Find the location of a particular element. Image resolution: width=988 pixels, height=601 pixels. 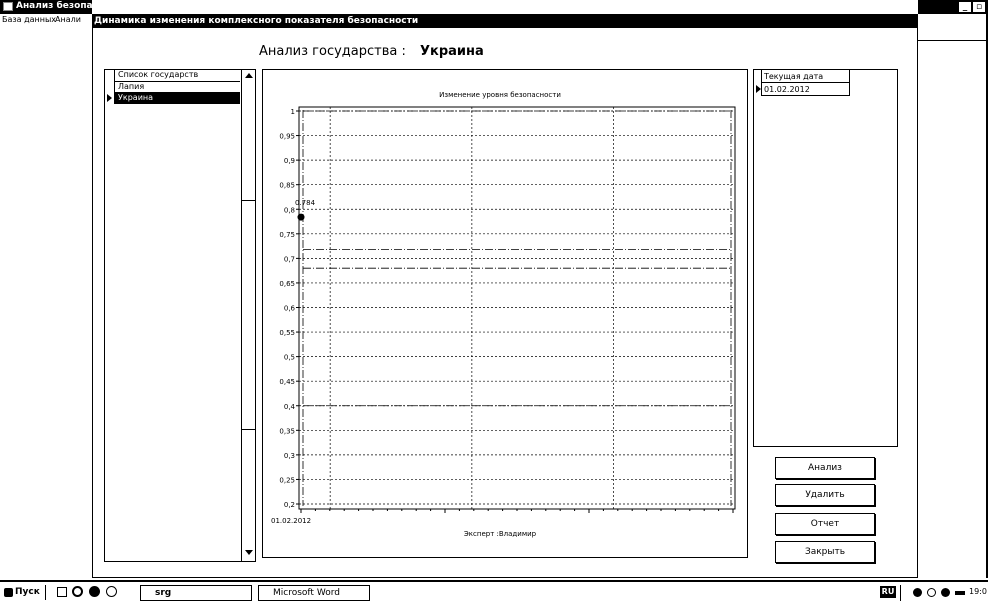

y-tick-label: 0,2 is located at coordinates (289, 505).